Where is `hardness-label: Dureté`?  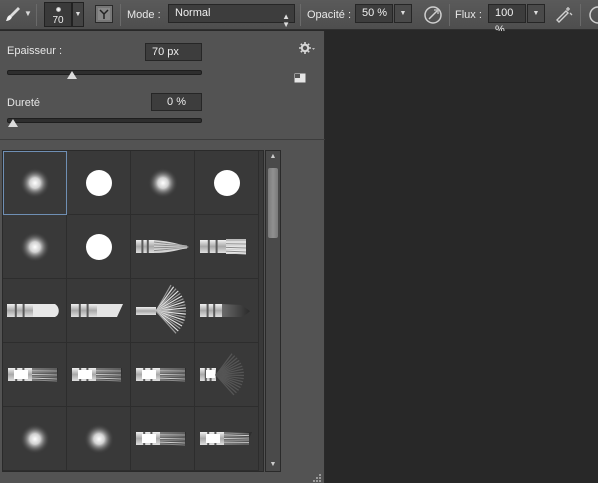
hardness-label: Dureté is located at coordinates (24, 103).